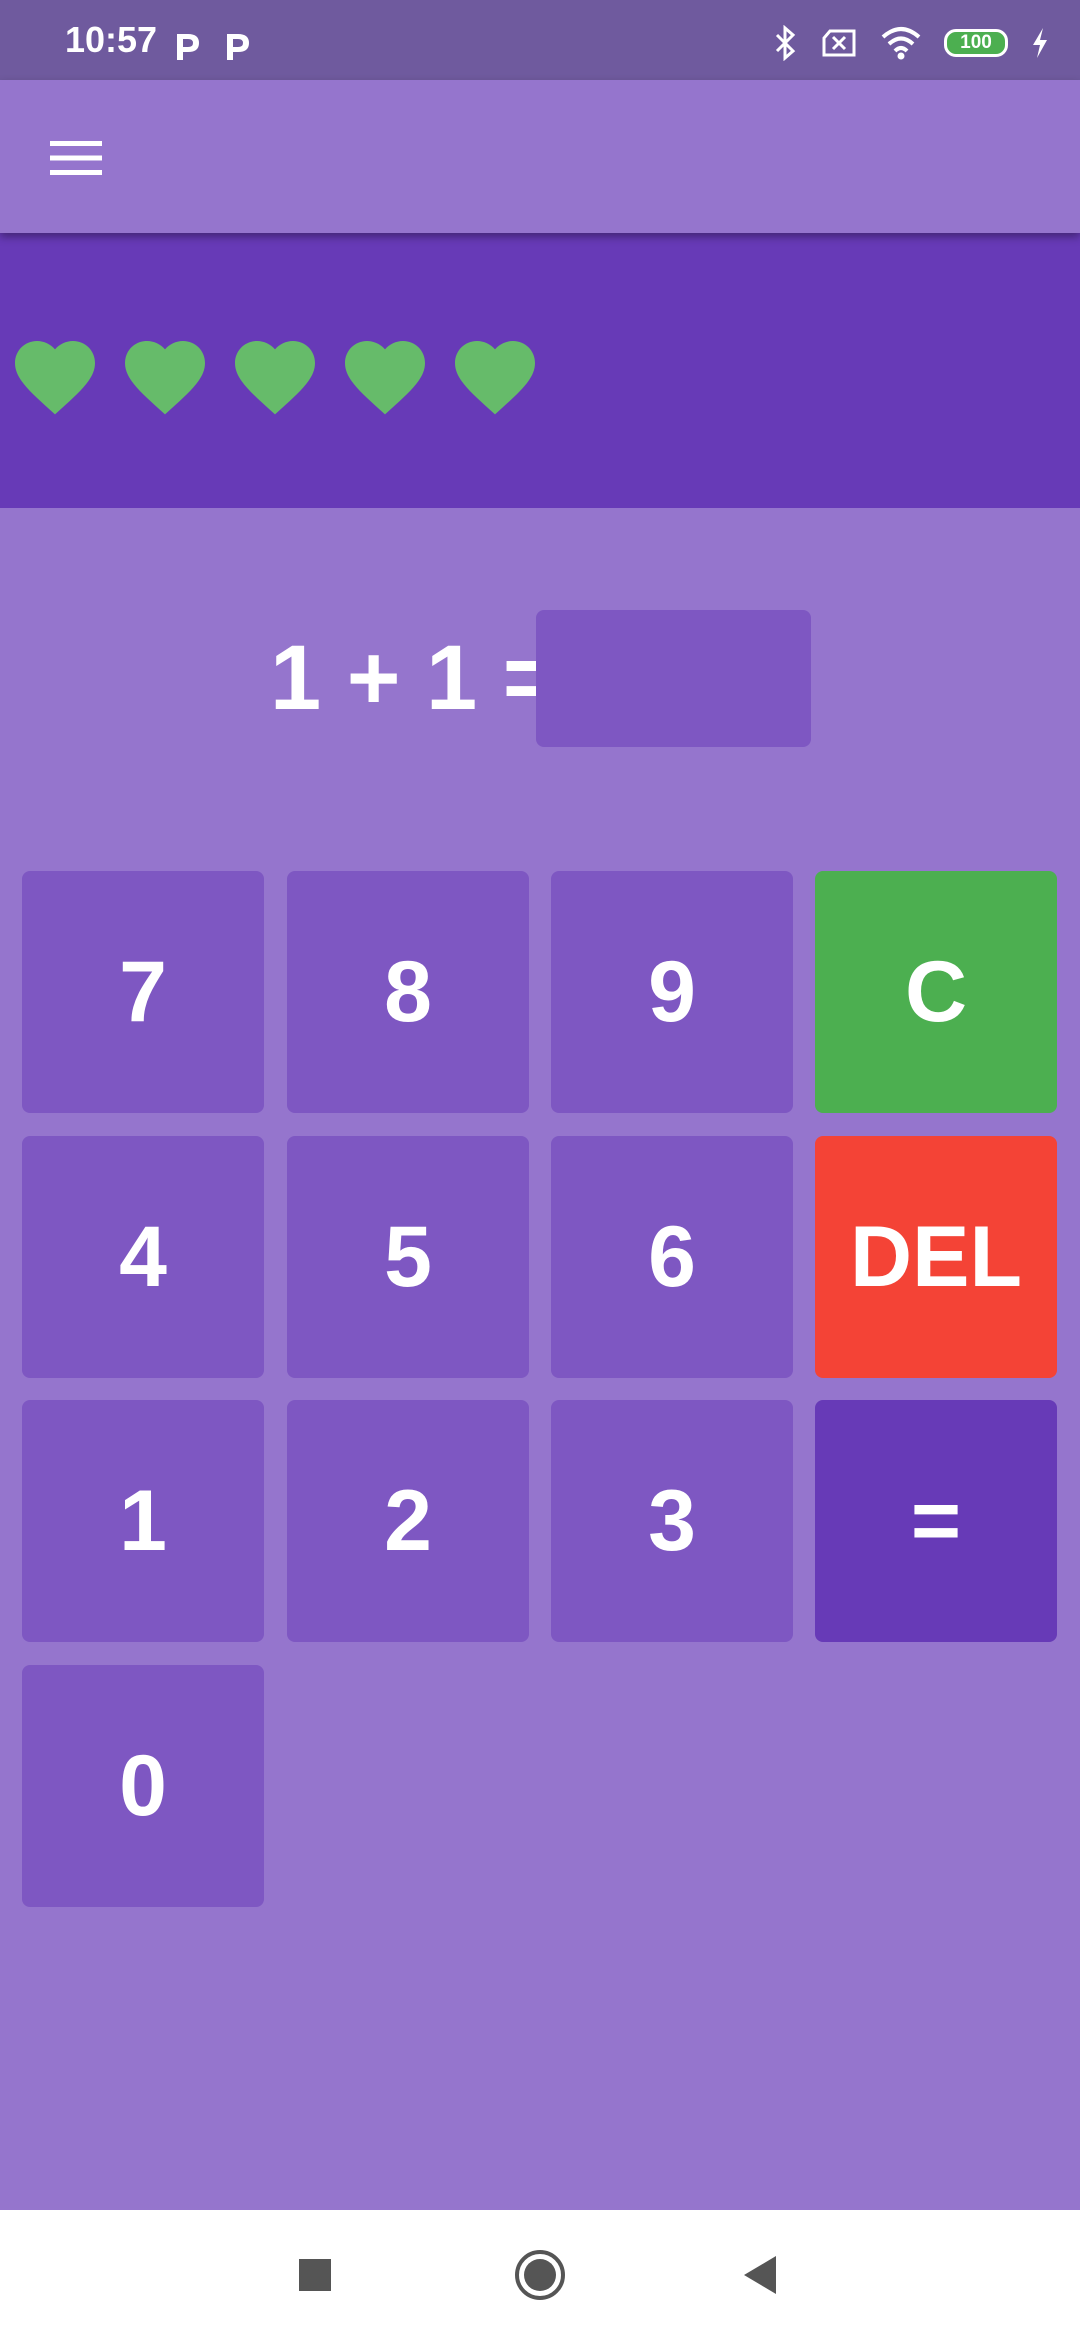 Image resolution: width=1080 pixels, height=2340 pixels. Describe the element at coordinates (936, 992) in the screenshot. I see `clear-button: C` at that location.